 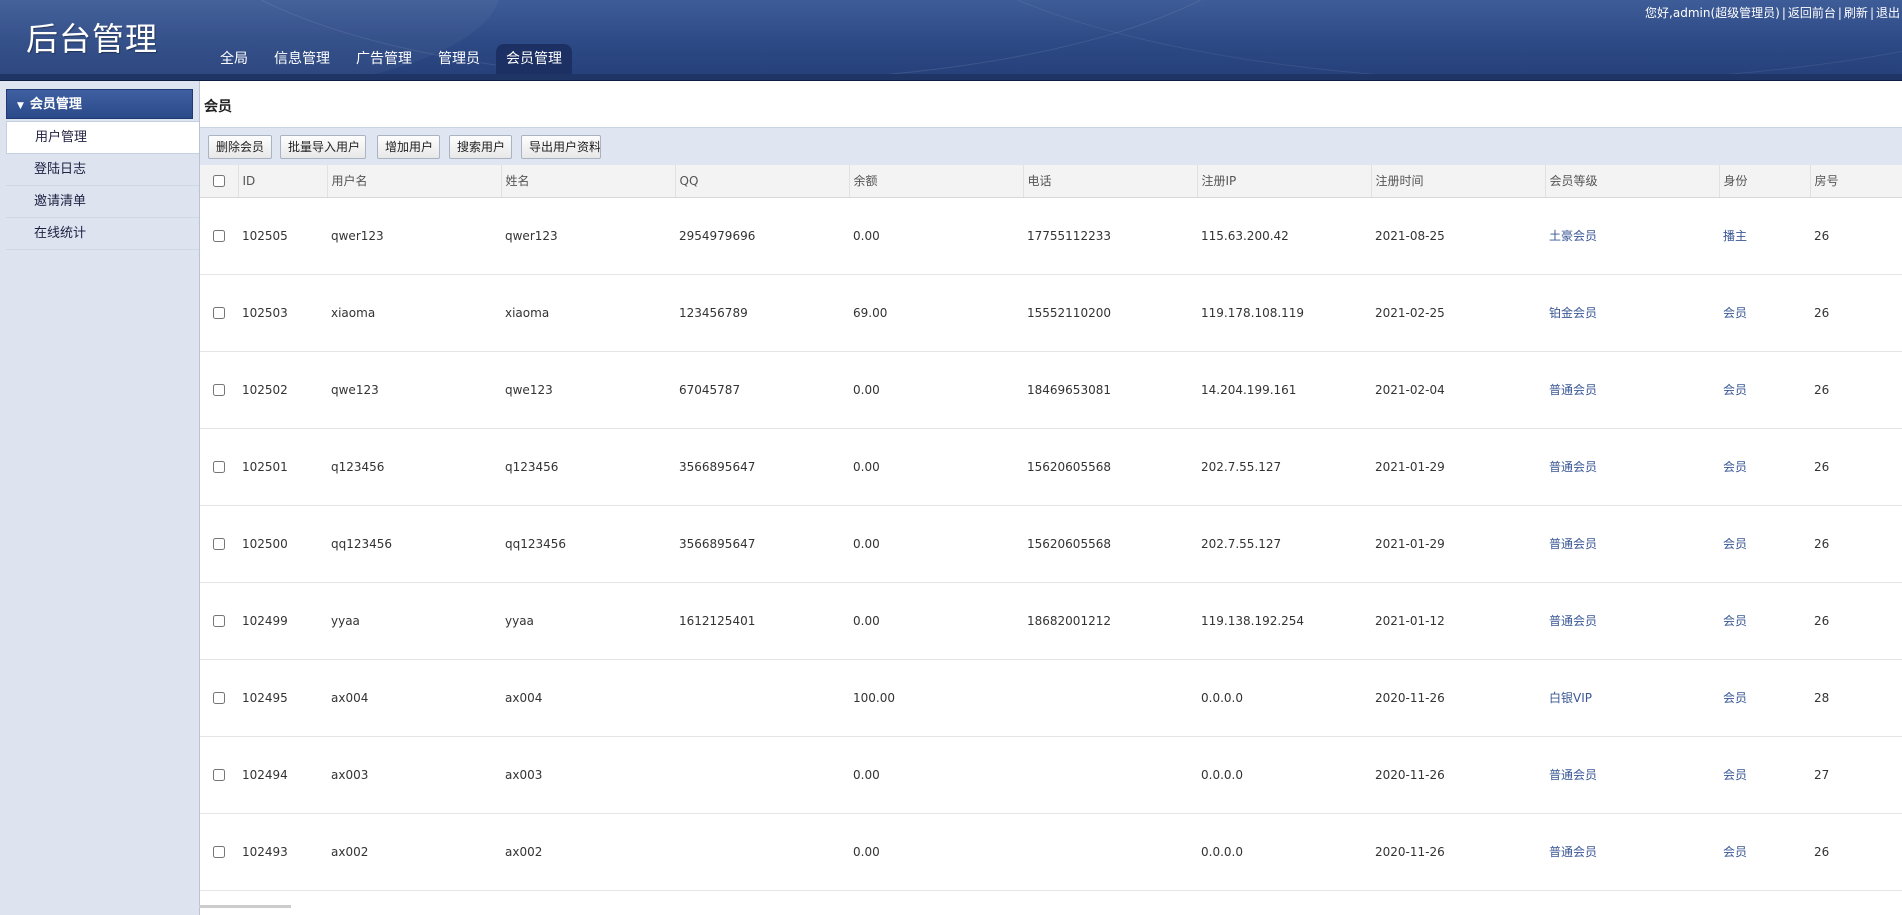 What do you see at coordinates (234, 59) in the screenshot?
I see `nav-global: 全局` at bounding box center [234, 59].